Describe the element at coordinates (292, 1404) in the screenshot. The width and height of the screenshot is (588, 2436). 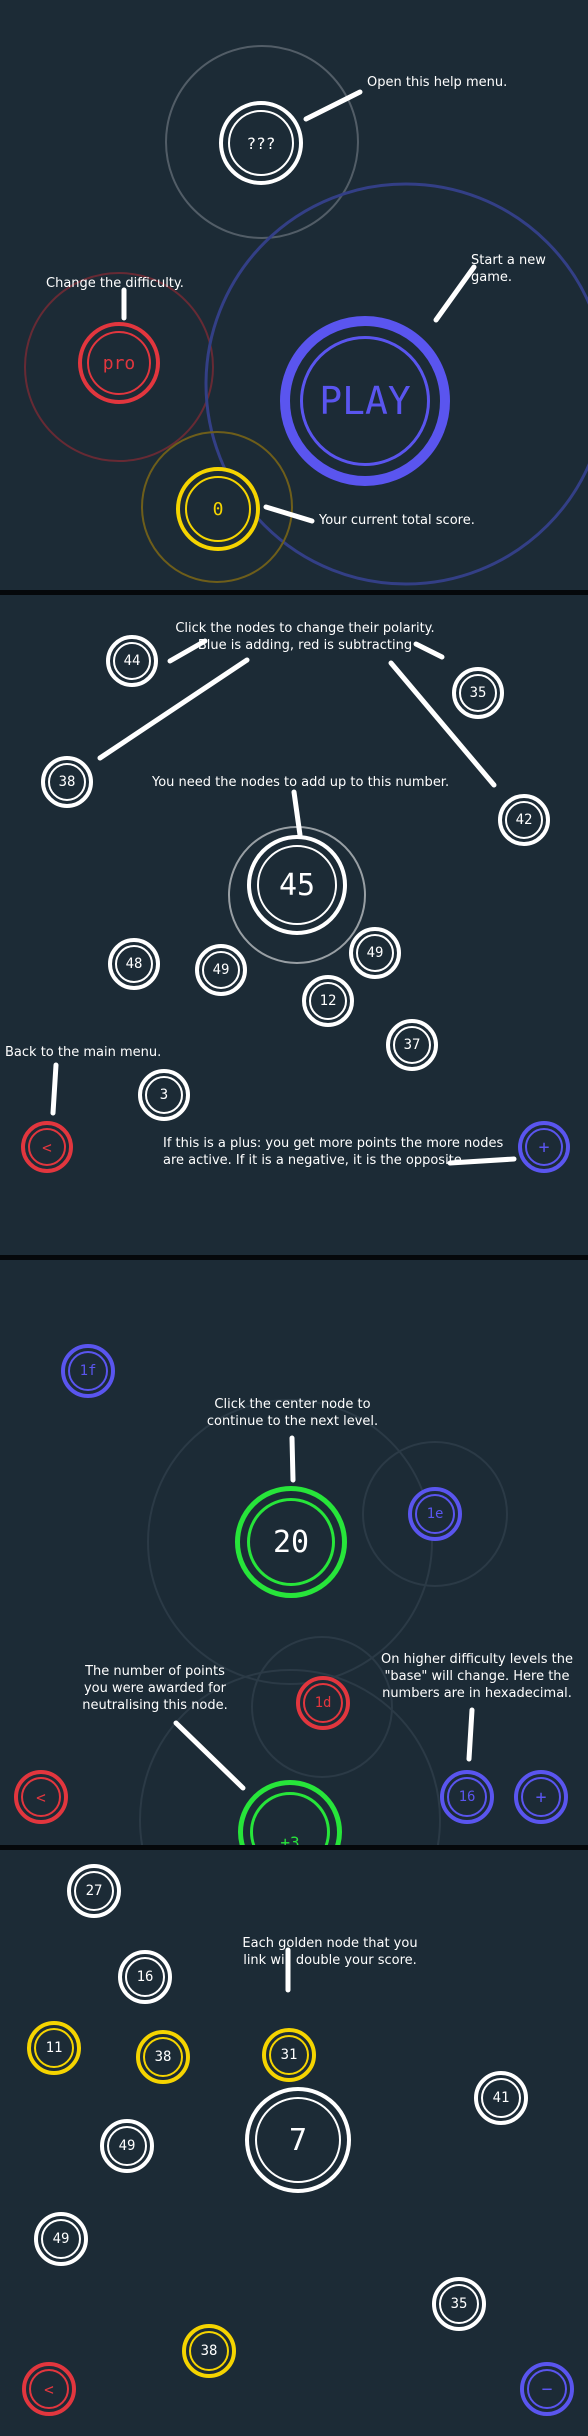
I see `center-label-line: Click the center node to` at that location.